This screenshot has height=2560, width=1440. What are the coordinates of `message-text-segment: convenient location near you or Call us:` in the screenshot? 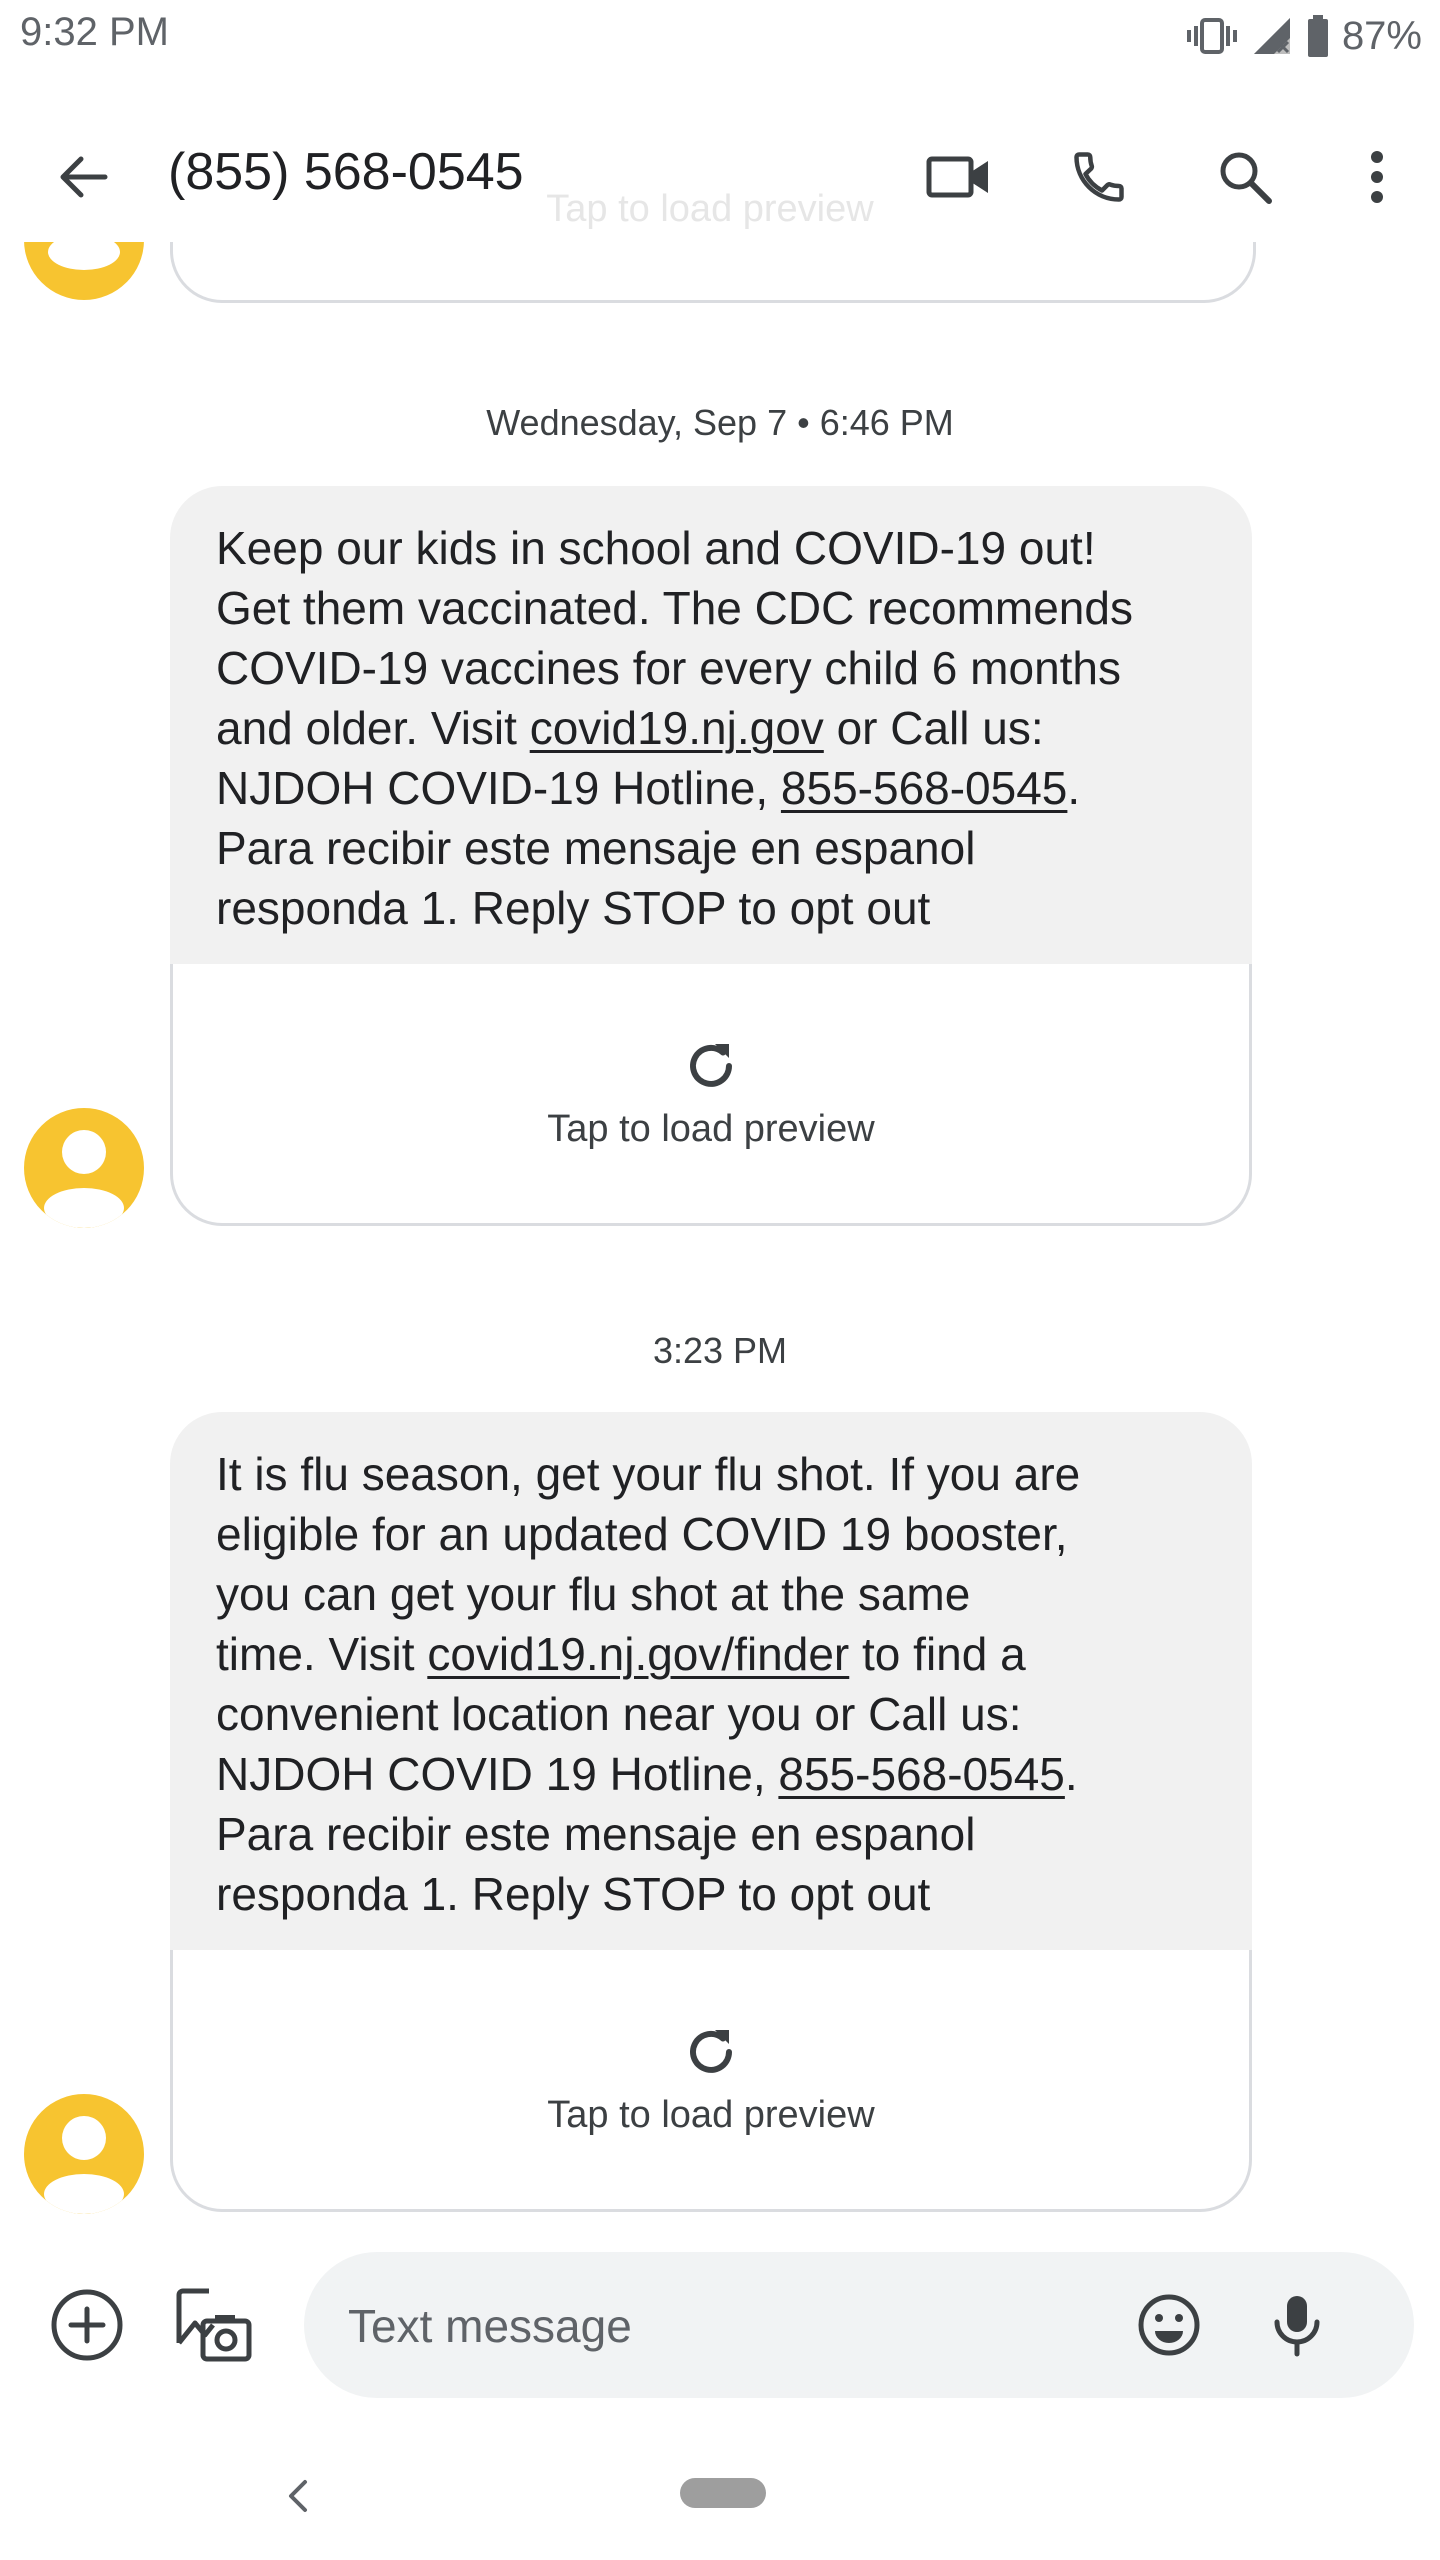 It's located at (619, 1714).